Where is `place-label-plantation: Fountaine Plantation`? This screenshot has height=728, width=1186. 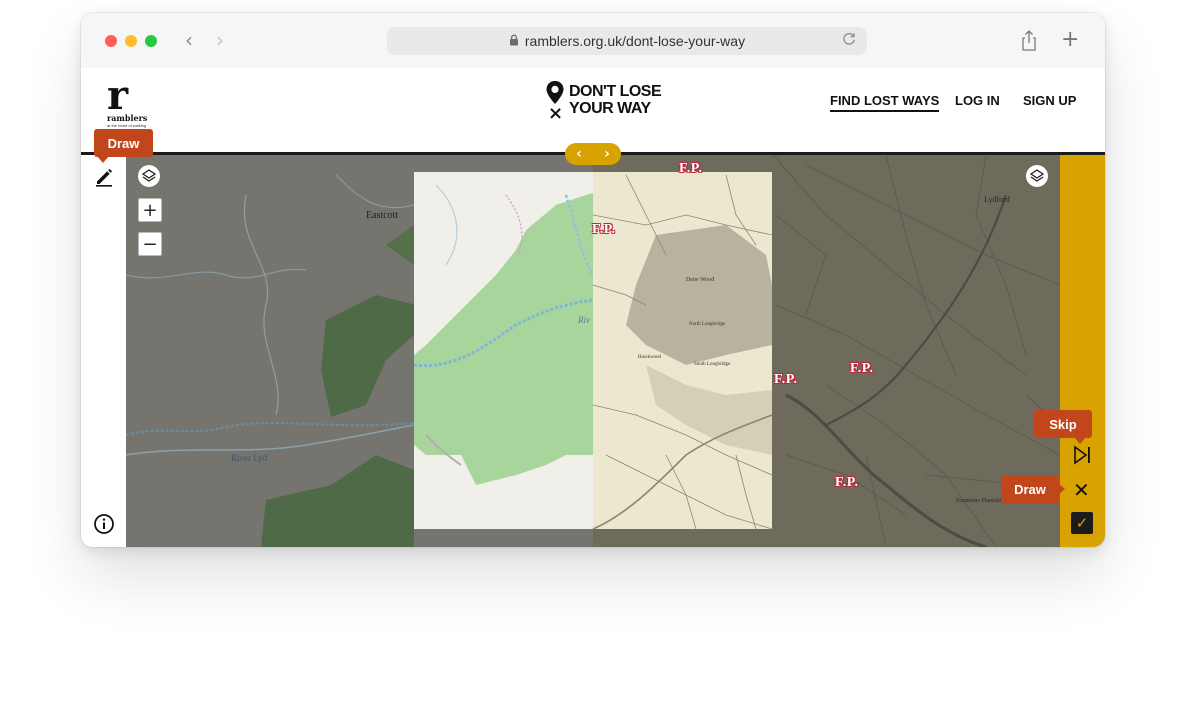
place-label-plantation: Fountaine Plantation is located at coordinates (981, 501).